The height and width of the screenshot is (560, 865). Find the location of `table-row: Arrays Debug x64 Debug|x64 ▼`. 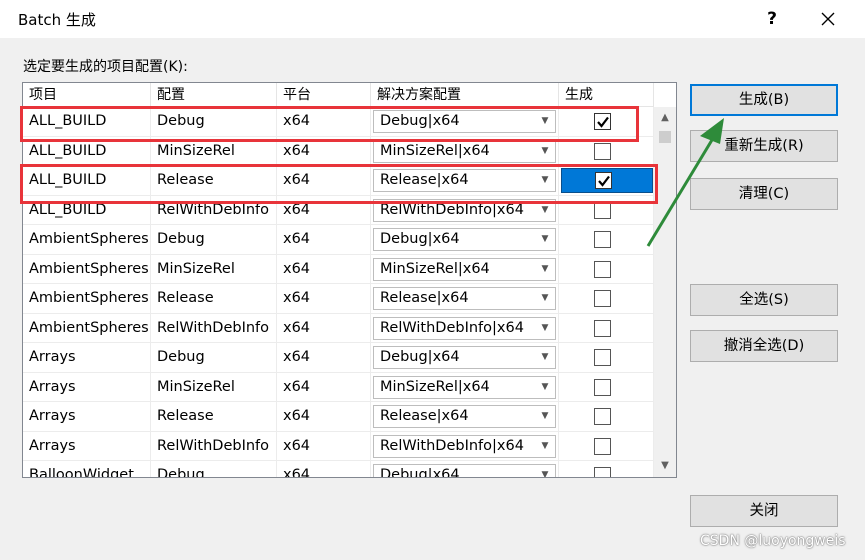

table-row: Arrays Debug x64 Debug|x64 ▼ is located at coordinates (338, 358).